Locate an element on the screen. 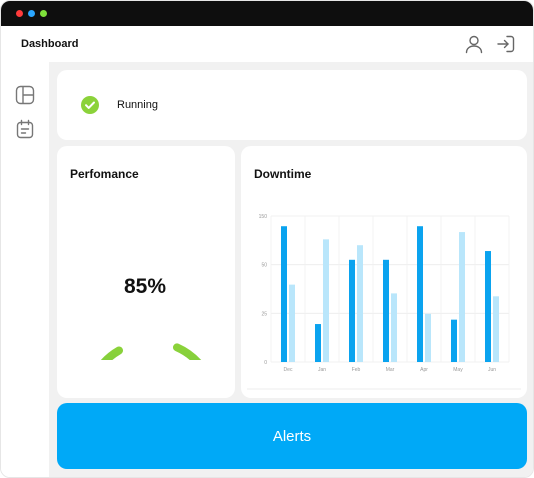 The image size is (534, 478). x-tick-label: Apr is located at coordinates (424, 370).